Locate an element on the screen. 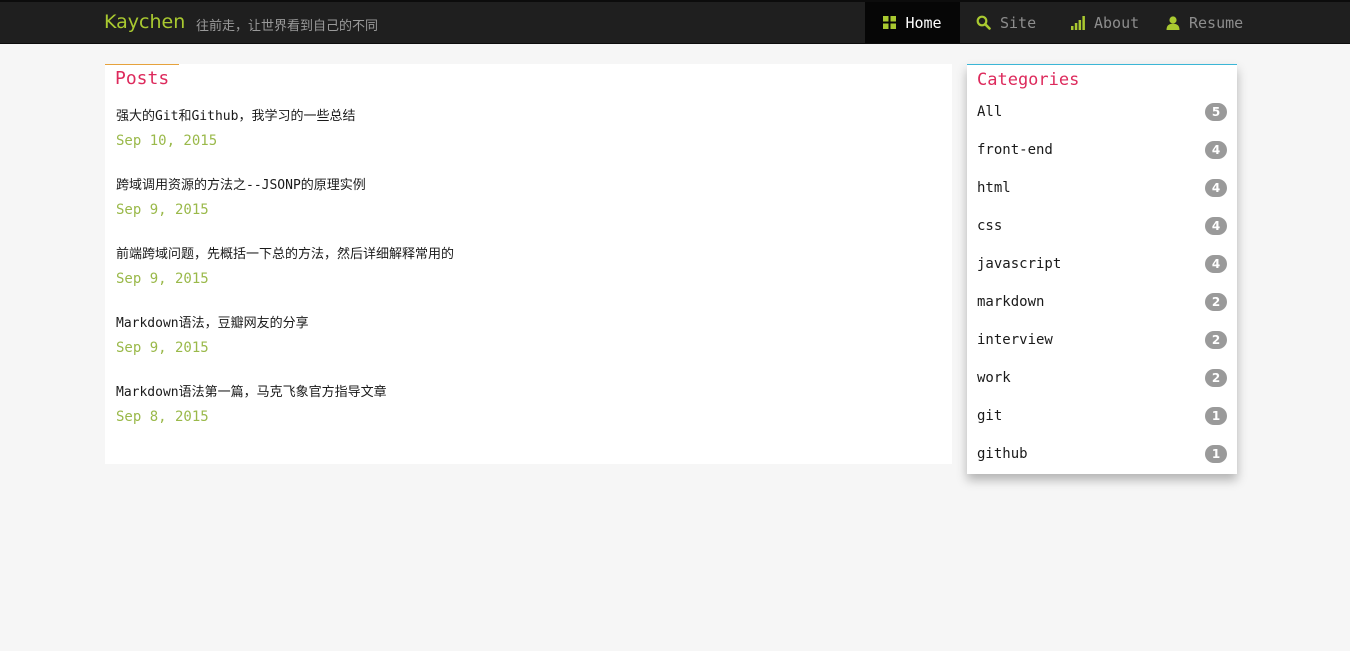  grid-icon is located at coordinates (890, 22).